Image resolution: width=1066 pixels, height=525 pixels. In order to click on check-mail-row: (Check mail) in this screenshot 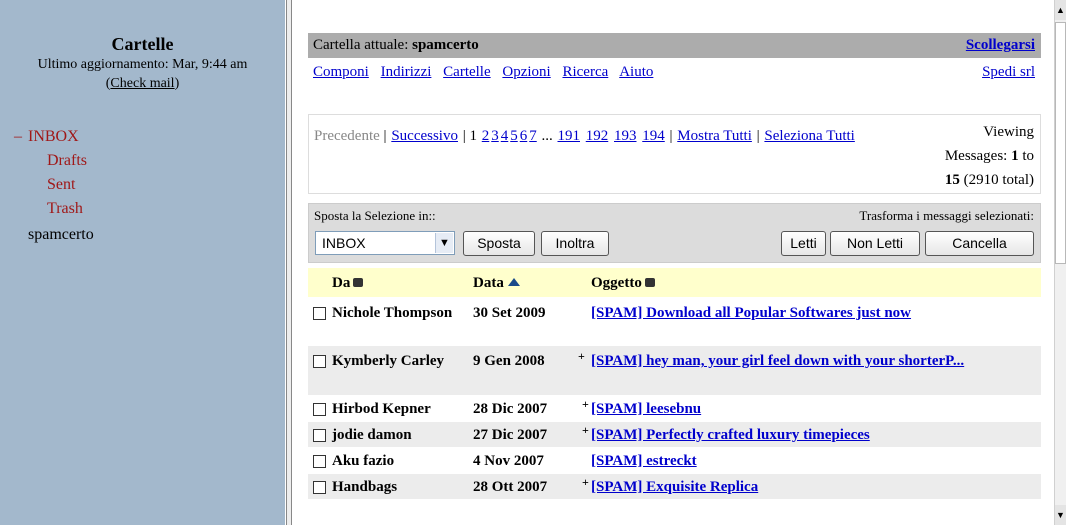, I will do `click(142, 83)`.